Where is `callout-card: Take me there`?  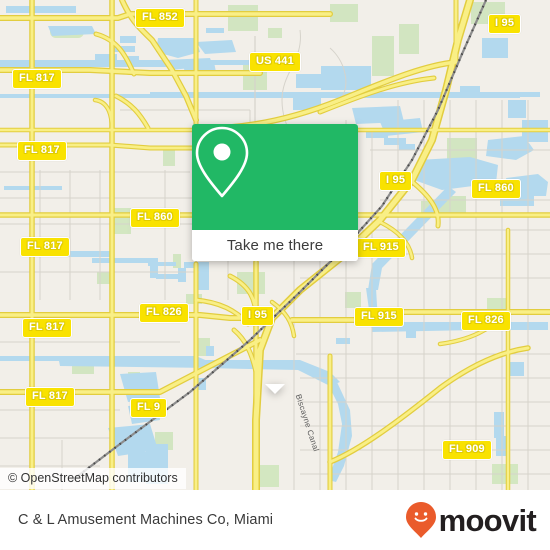
callout-card: Take me there is located at coordinates (275, 192).